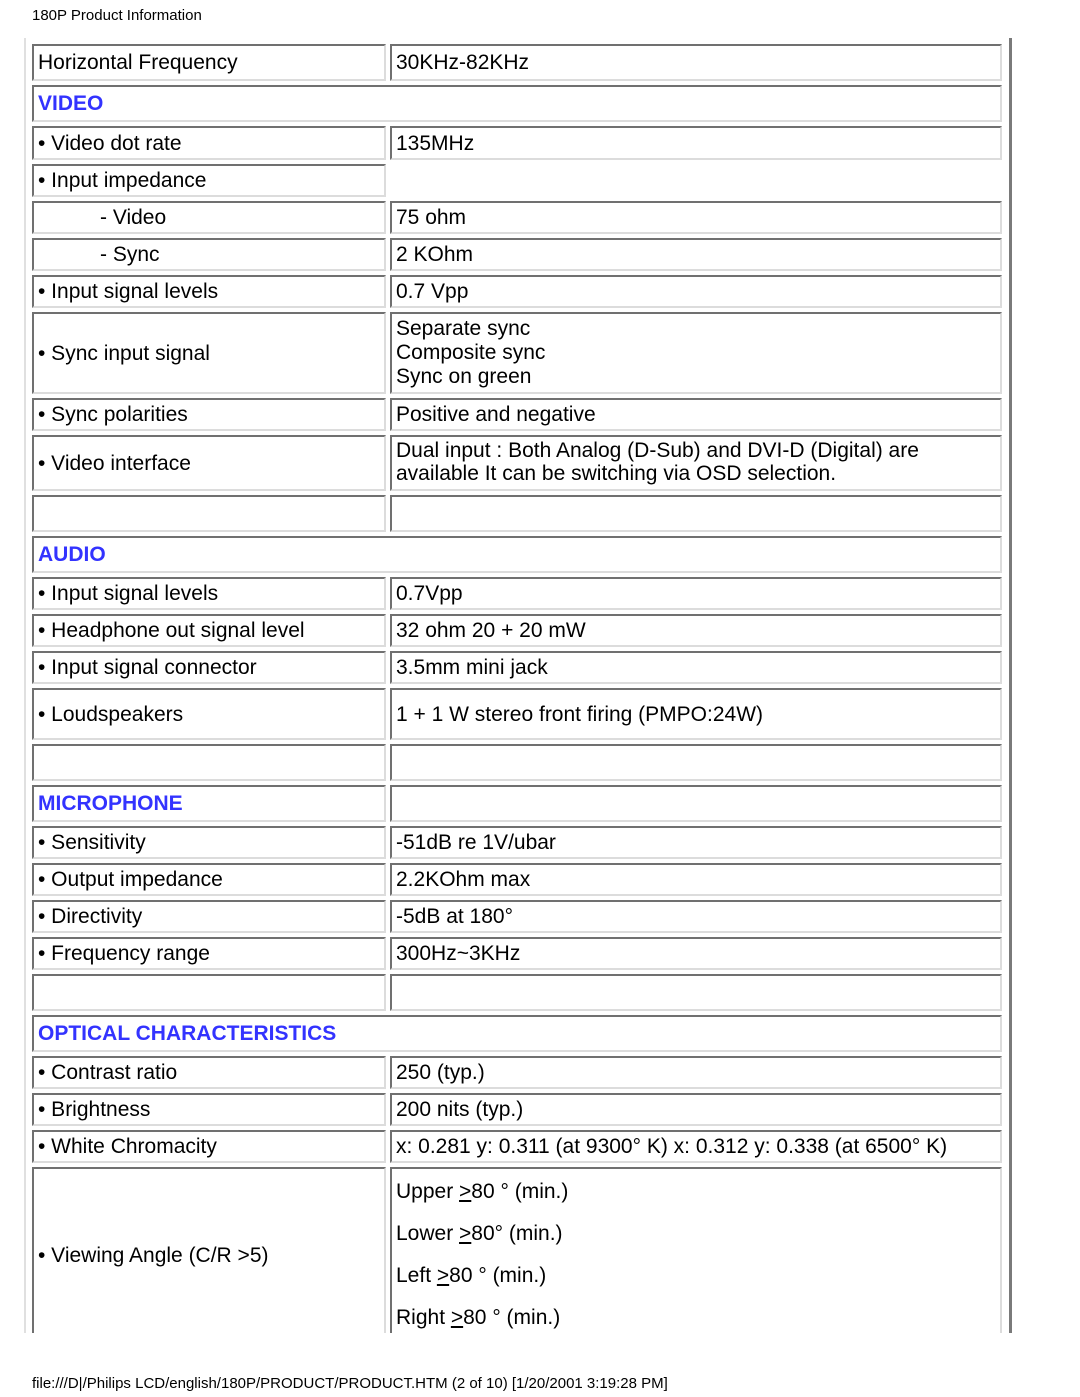  I want to click on table-row: • Sync polarities Positive and negative, so click(517, 414).